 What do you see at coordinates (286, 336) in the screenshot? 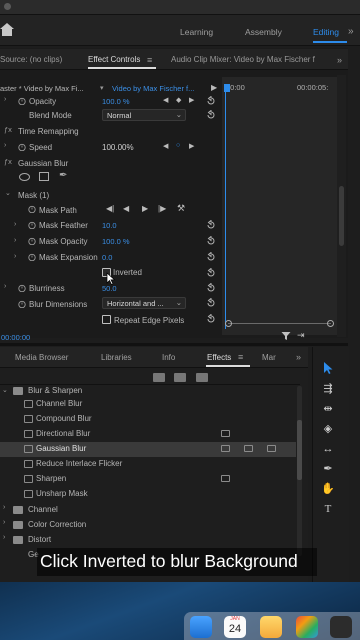
I see `filter-icon` at bounding box center [286, 336].